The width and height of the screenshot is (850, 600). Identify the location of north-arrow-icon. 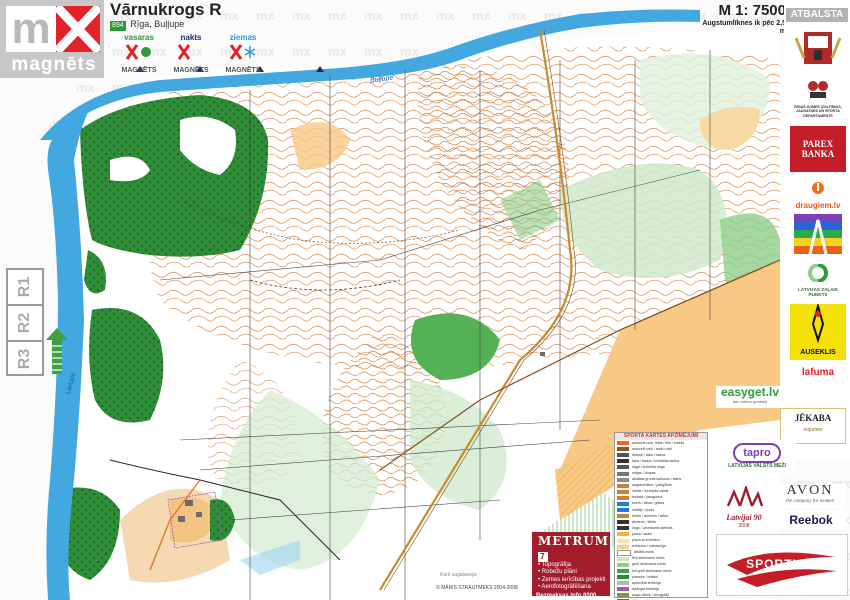
(57, 351).